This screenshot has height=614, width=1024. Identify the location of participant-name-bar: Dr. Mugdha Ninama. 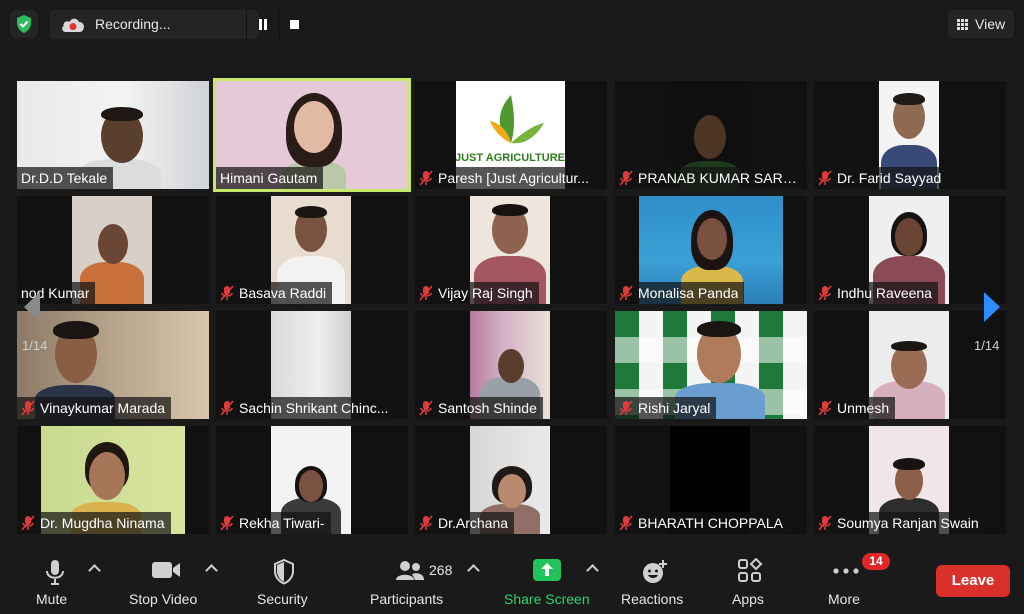
(94, 523).